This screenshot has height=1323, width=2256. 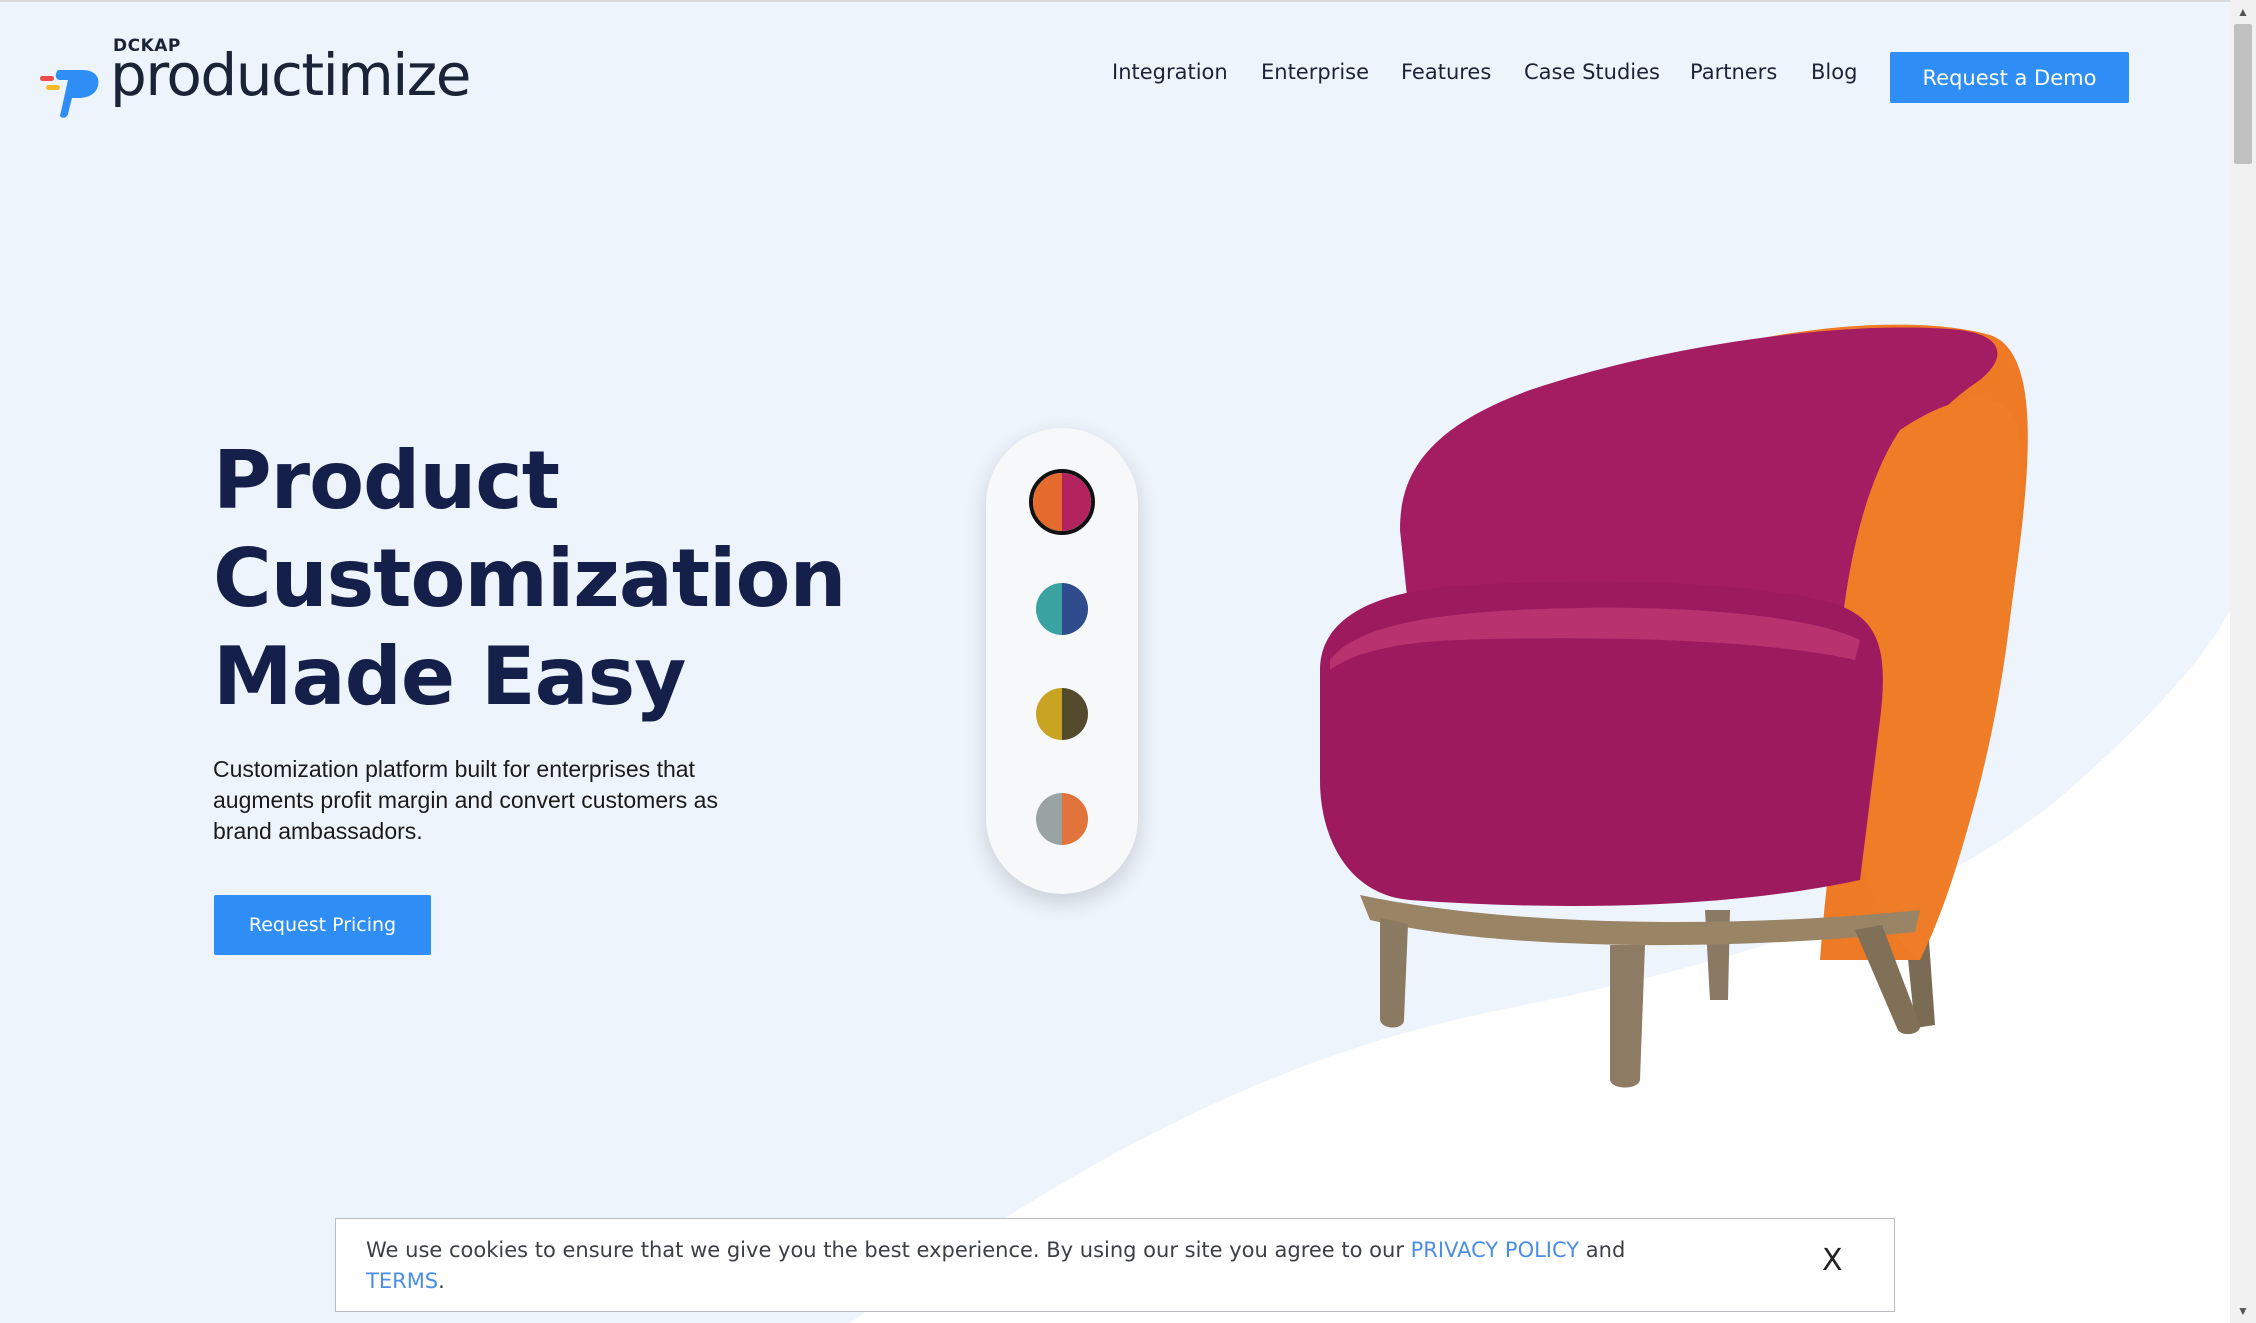 I want to click on scroll-up-arrow-icon: ▲, so click(x=2243, y=12).